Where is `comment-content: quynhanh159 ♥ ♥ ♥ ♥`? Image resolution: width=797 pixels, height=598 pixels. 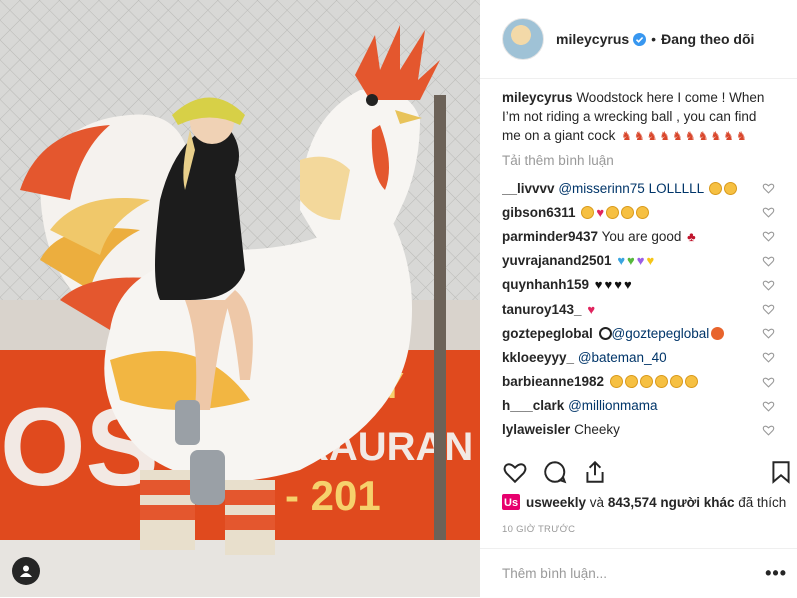 comment-content: quynhanh159 ♥ ♥ ♥ ♥ is located at coordinates (567, 284).